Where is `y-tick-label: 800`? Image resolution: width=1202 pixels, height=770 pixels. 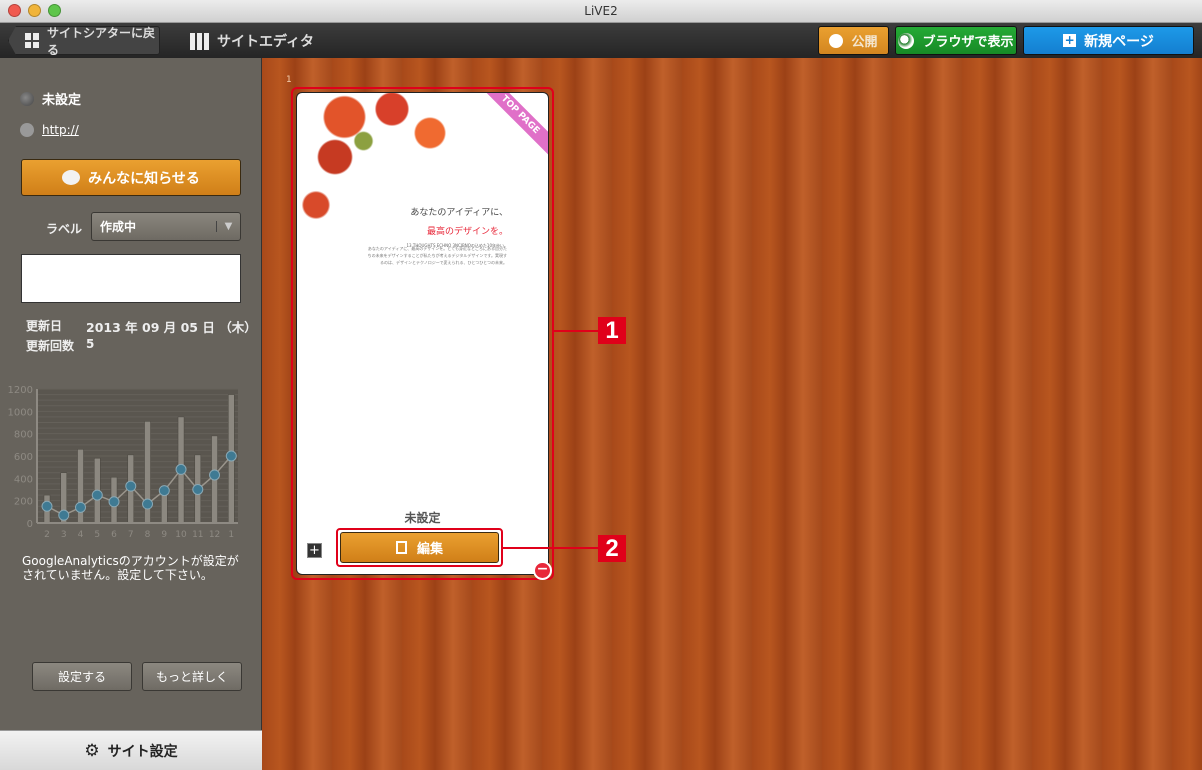 y-tick-label: 800 is located at coordinates (23, 435).